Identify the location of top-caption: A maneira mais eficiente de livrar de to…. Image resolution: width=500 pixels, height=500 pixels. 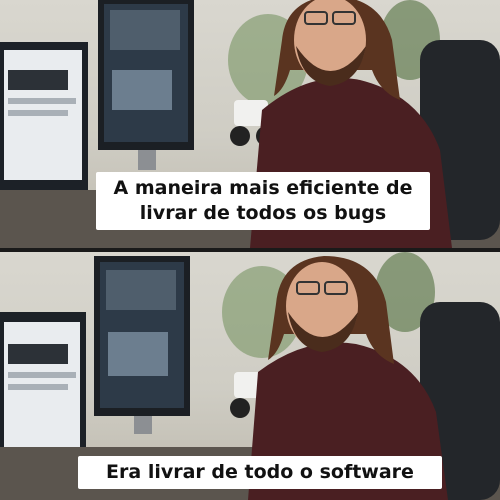
(263, 201).